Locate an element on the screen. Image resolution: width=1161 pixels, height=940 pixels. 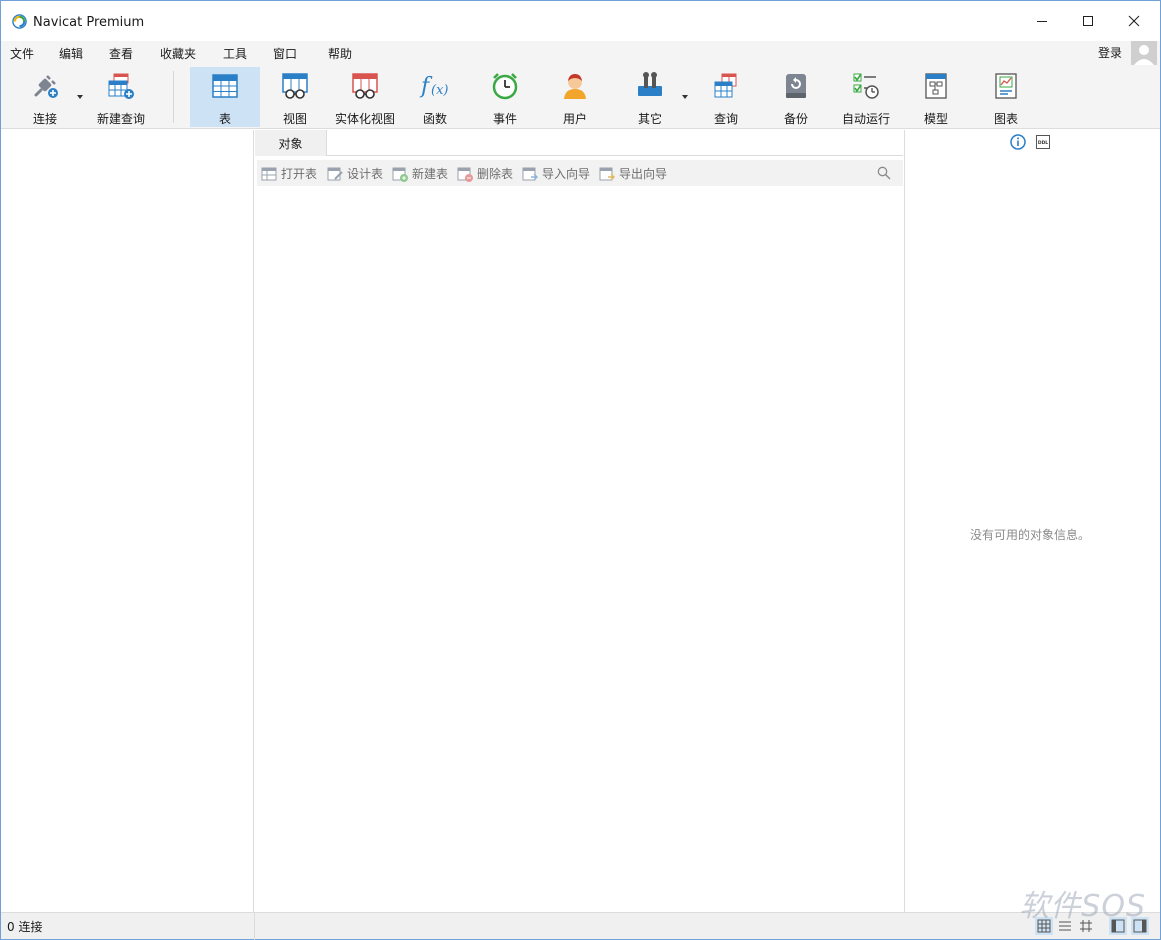
export-icon is located at coordinates (607, 173).